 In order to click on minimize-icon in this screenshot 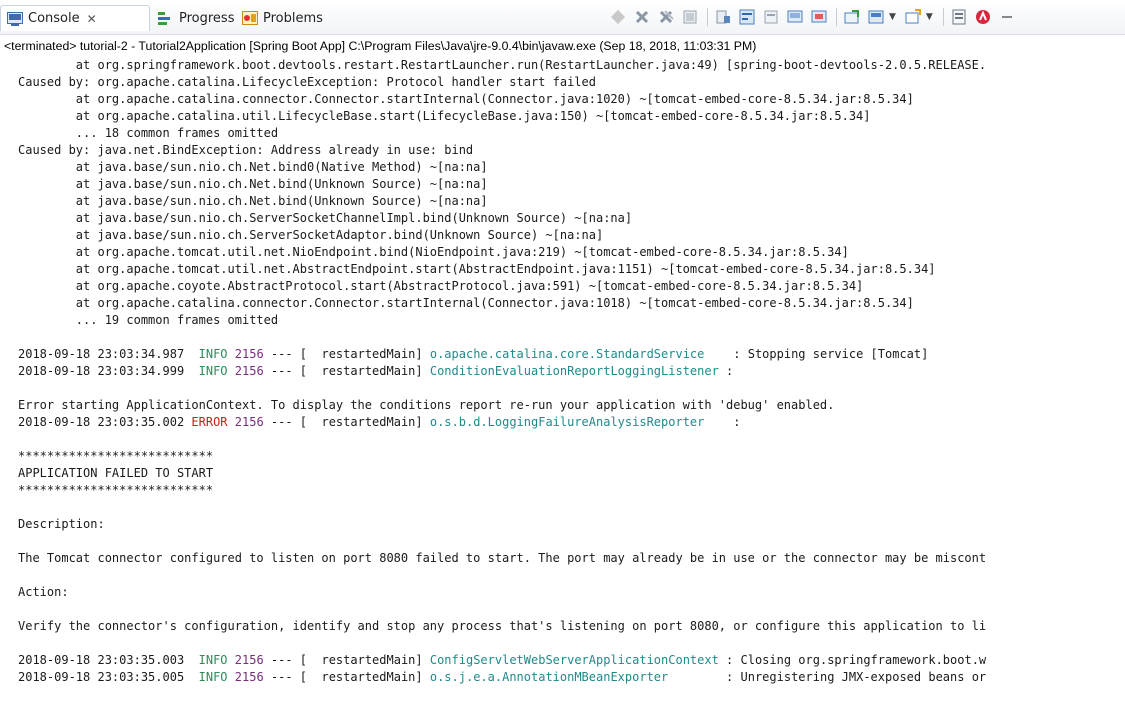, I will do `click(983, 17)`.